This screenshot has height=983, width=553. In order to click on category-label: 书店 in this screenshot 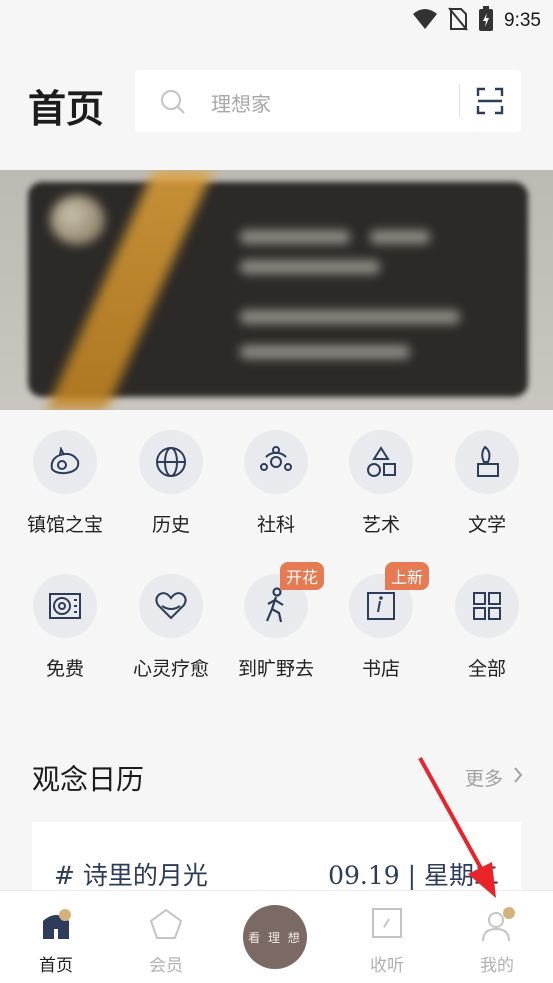, I will do `click(380, 669)`.